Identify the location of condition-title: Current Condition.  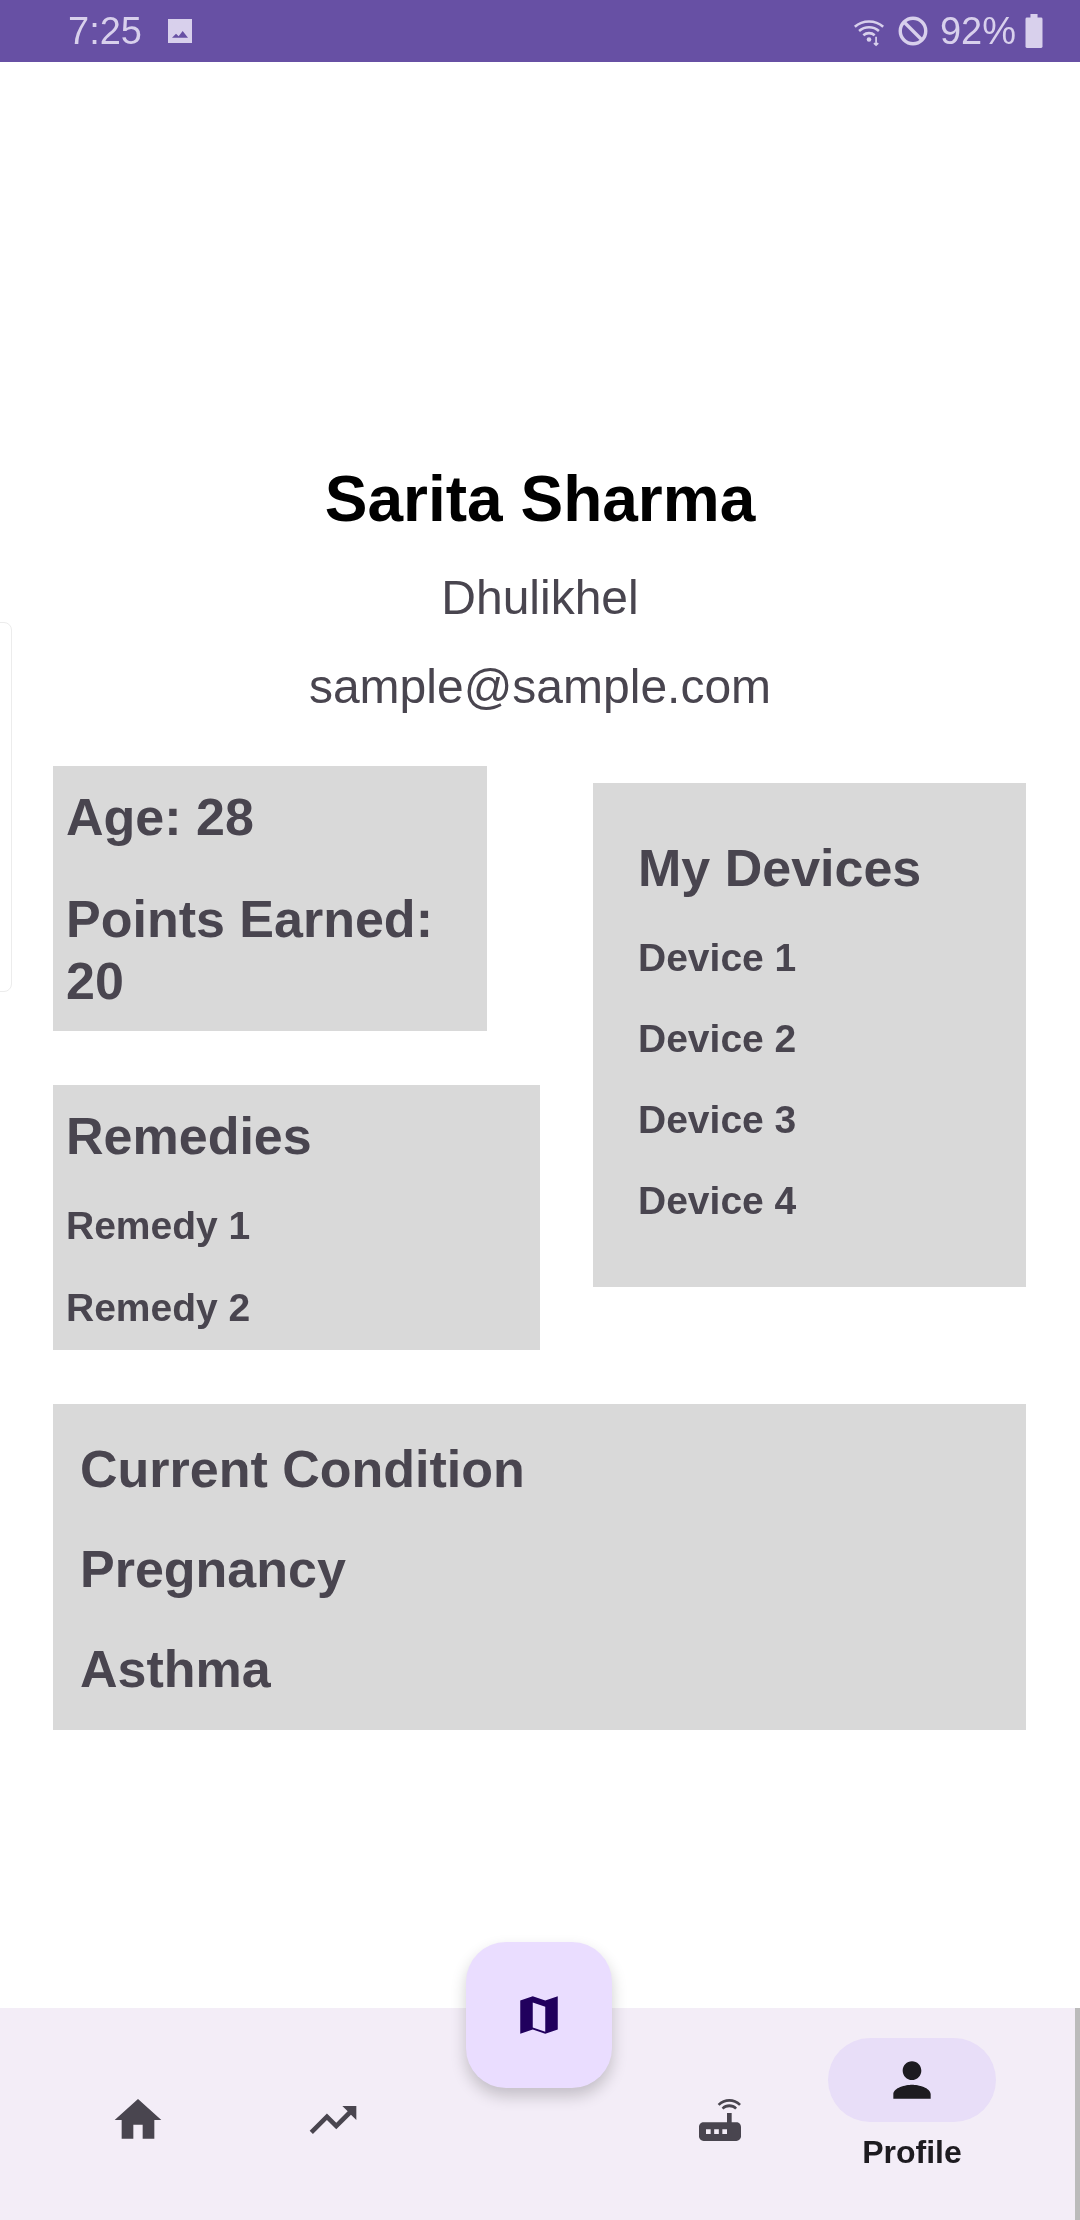
(303, 1470).